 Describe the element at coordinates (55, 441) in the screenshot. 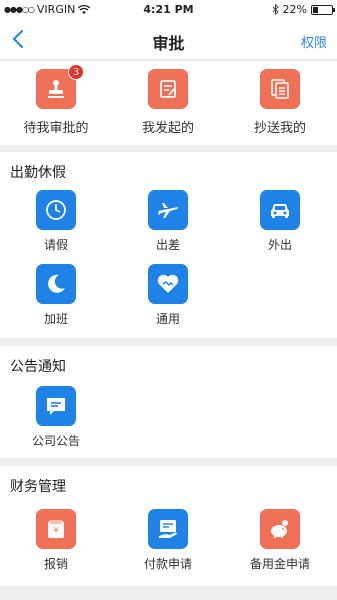

I see `company-announcement-label: 公司公告` at that location.